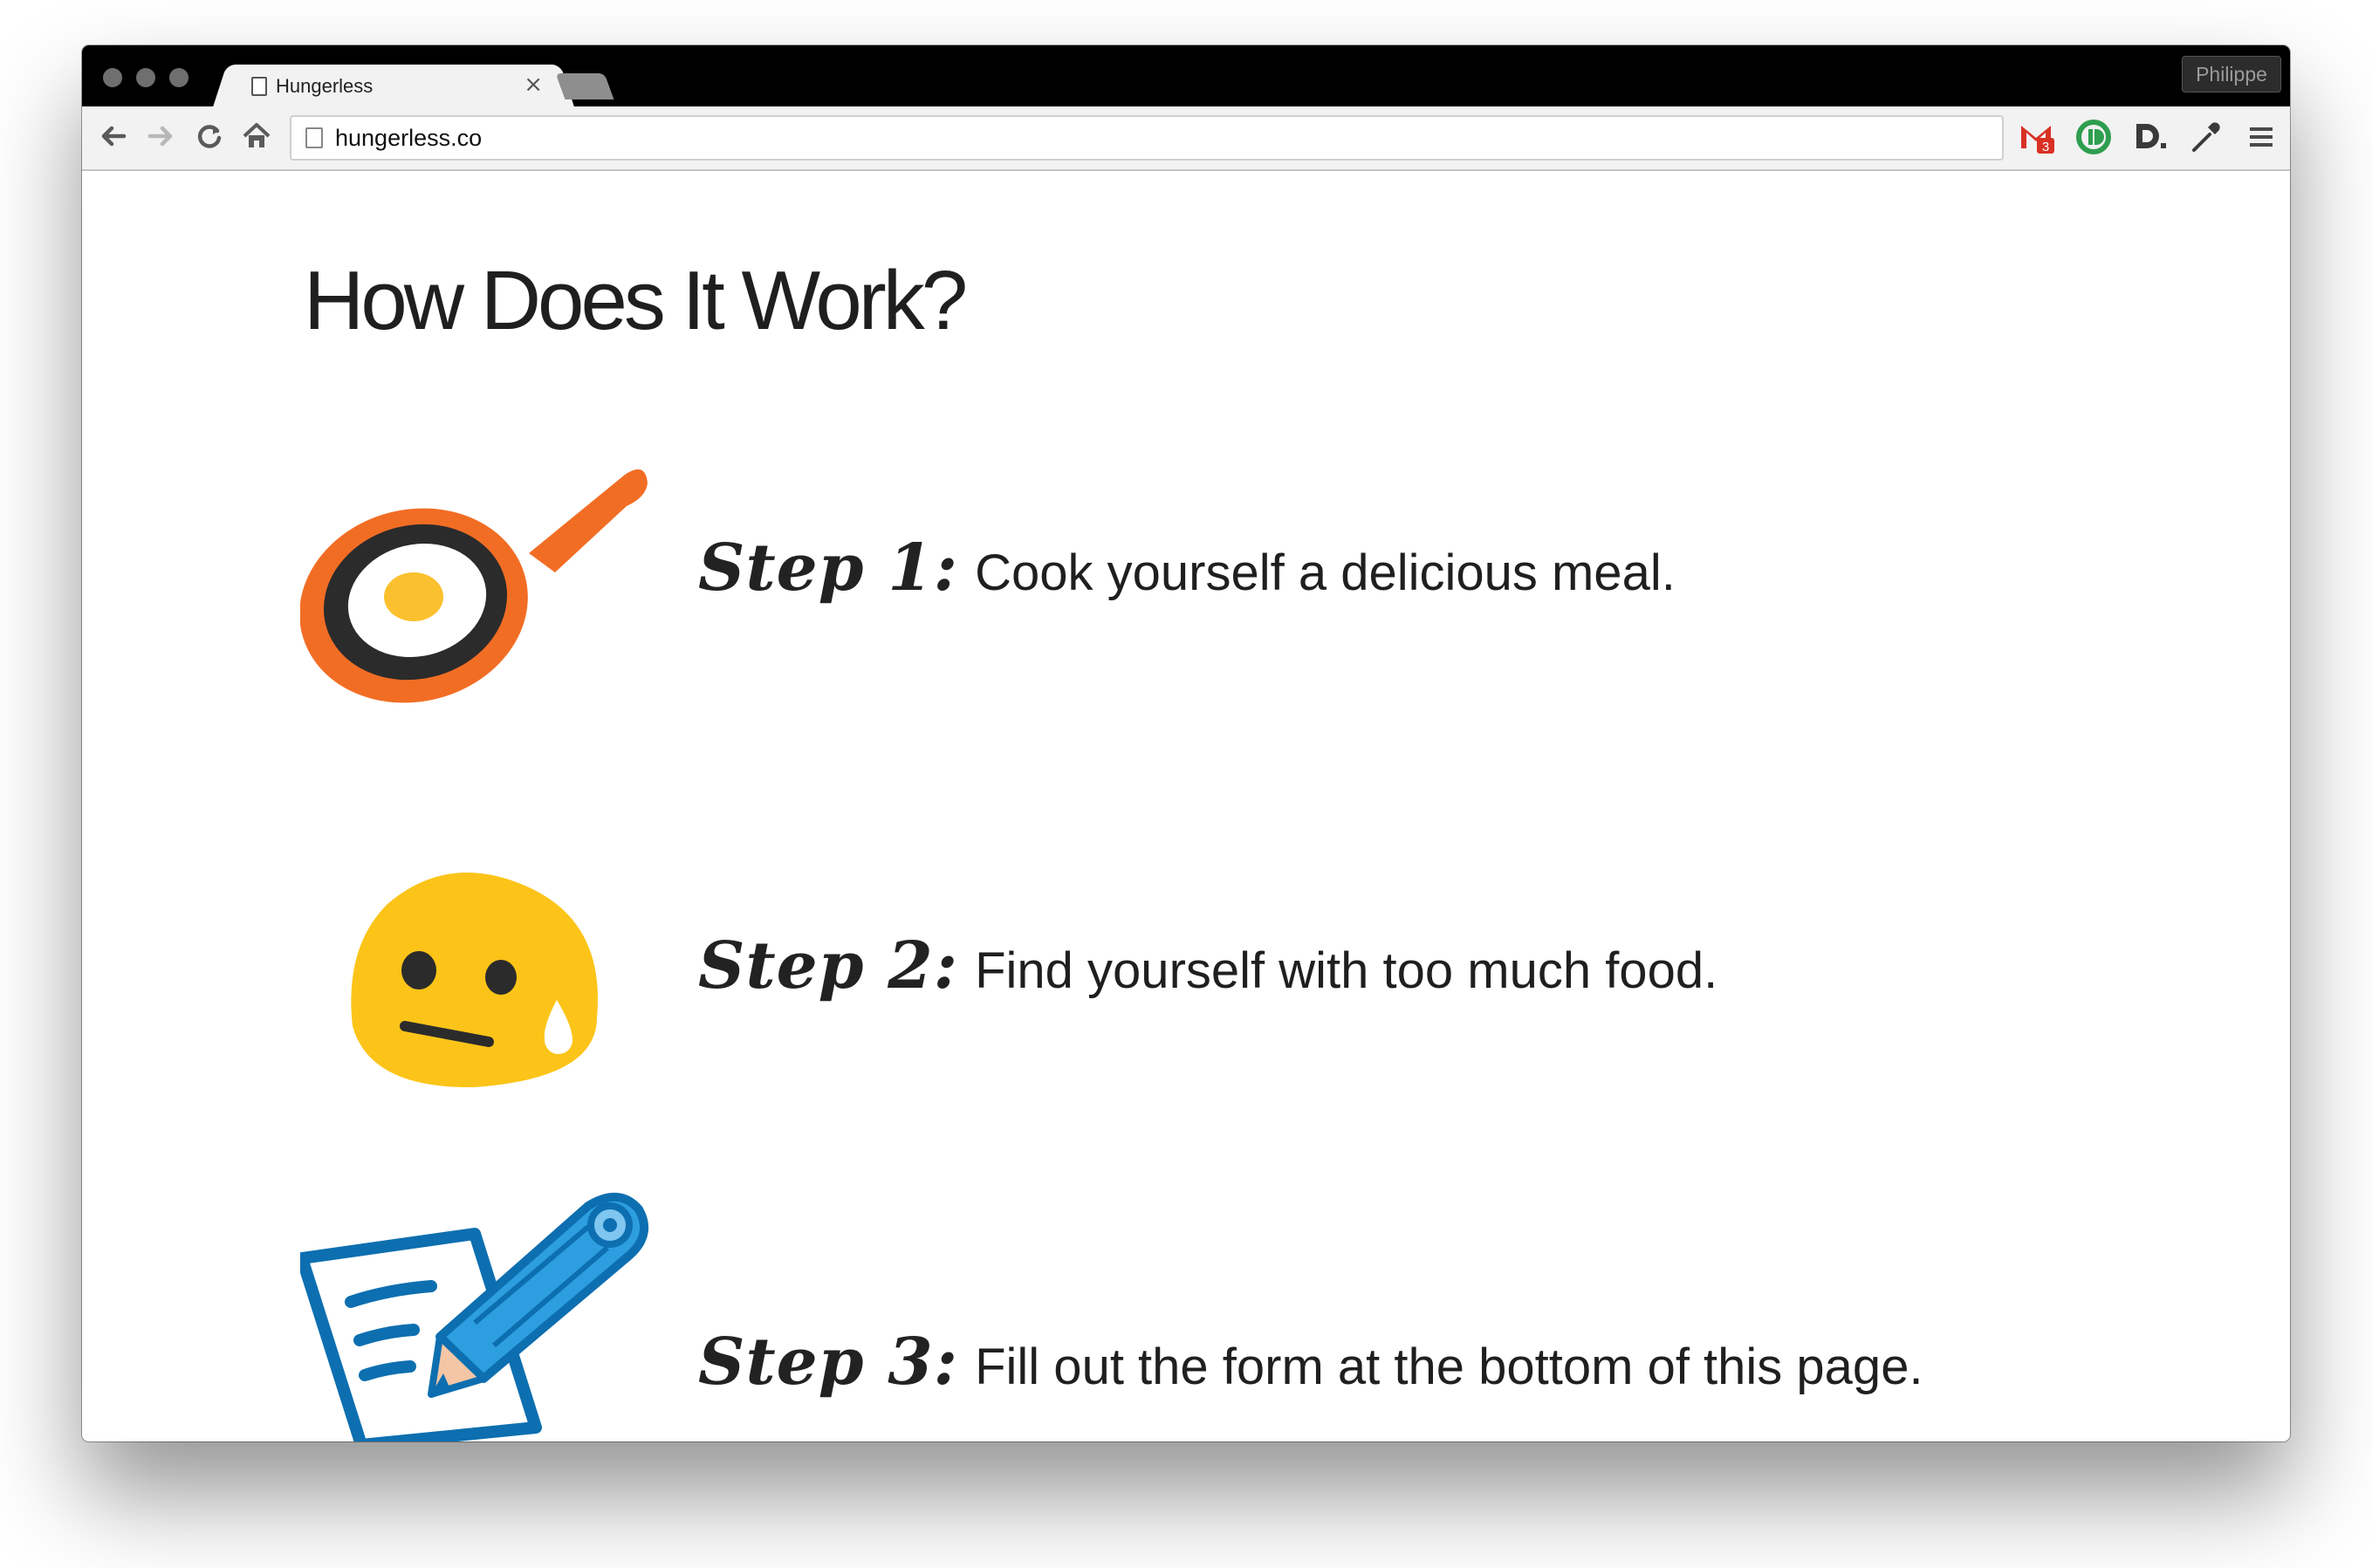  I want to click on new-tab-button, so click(584, 86).